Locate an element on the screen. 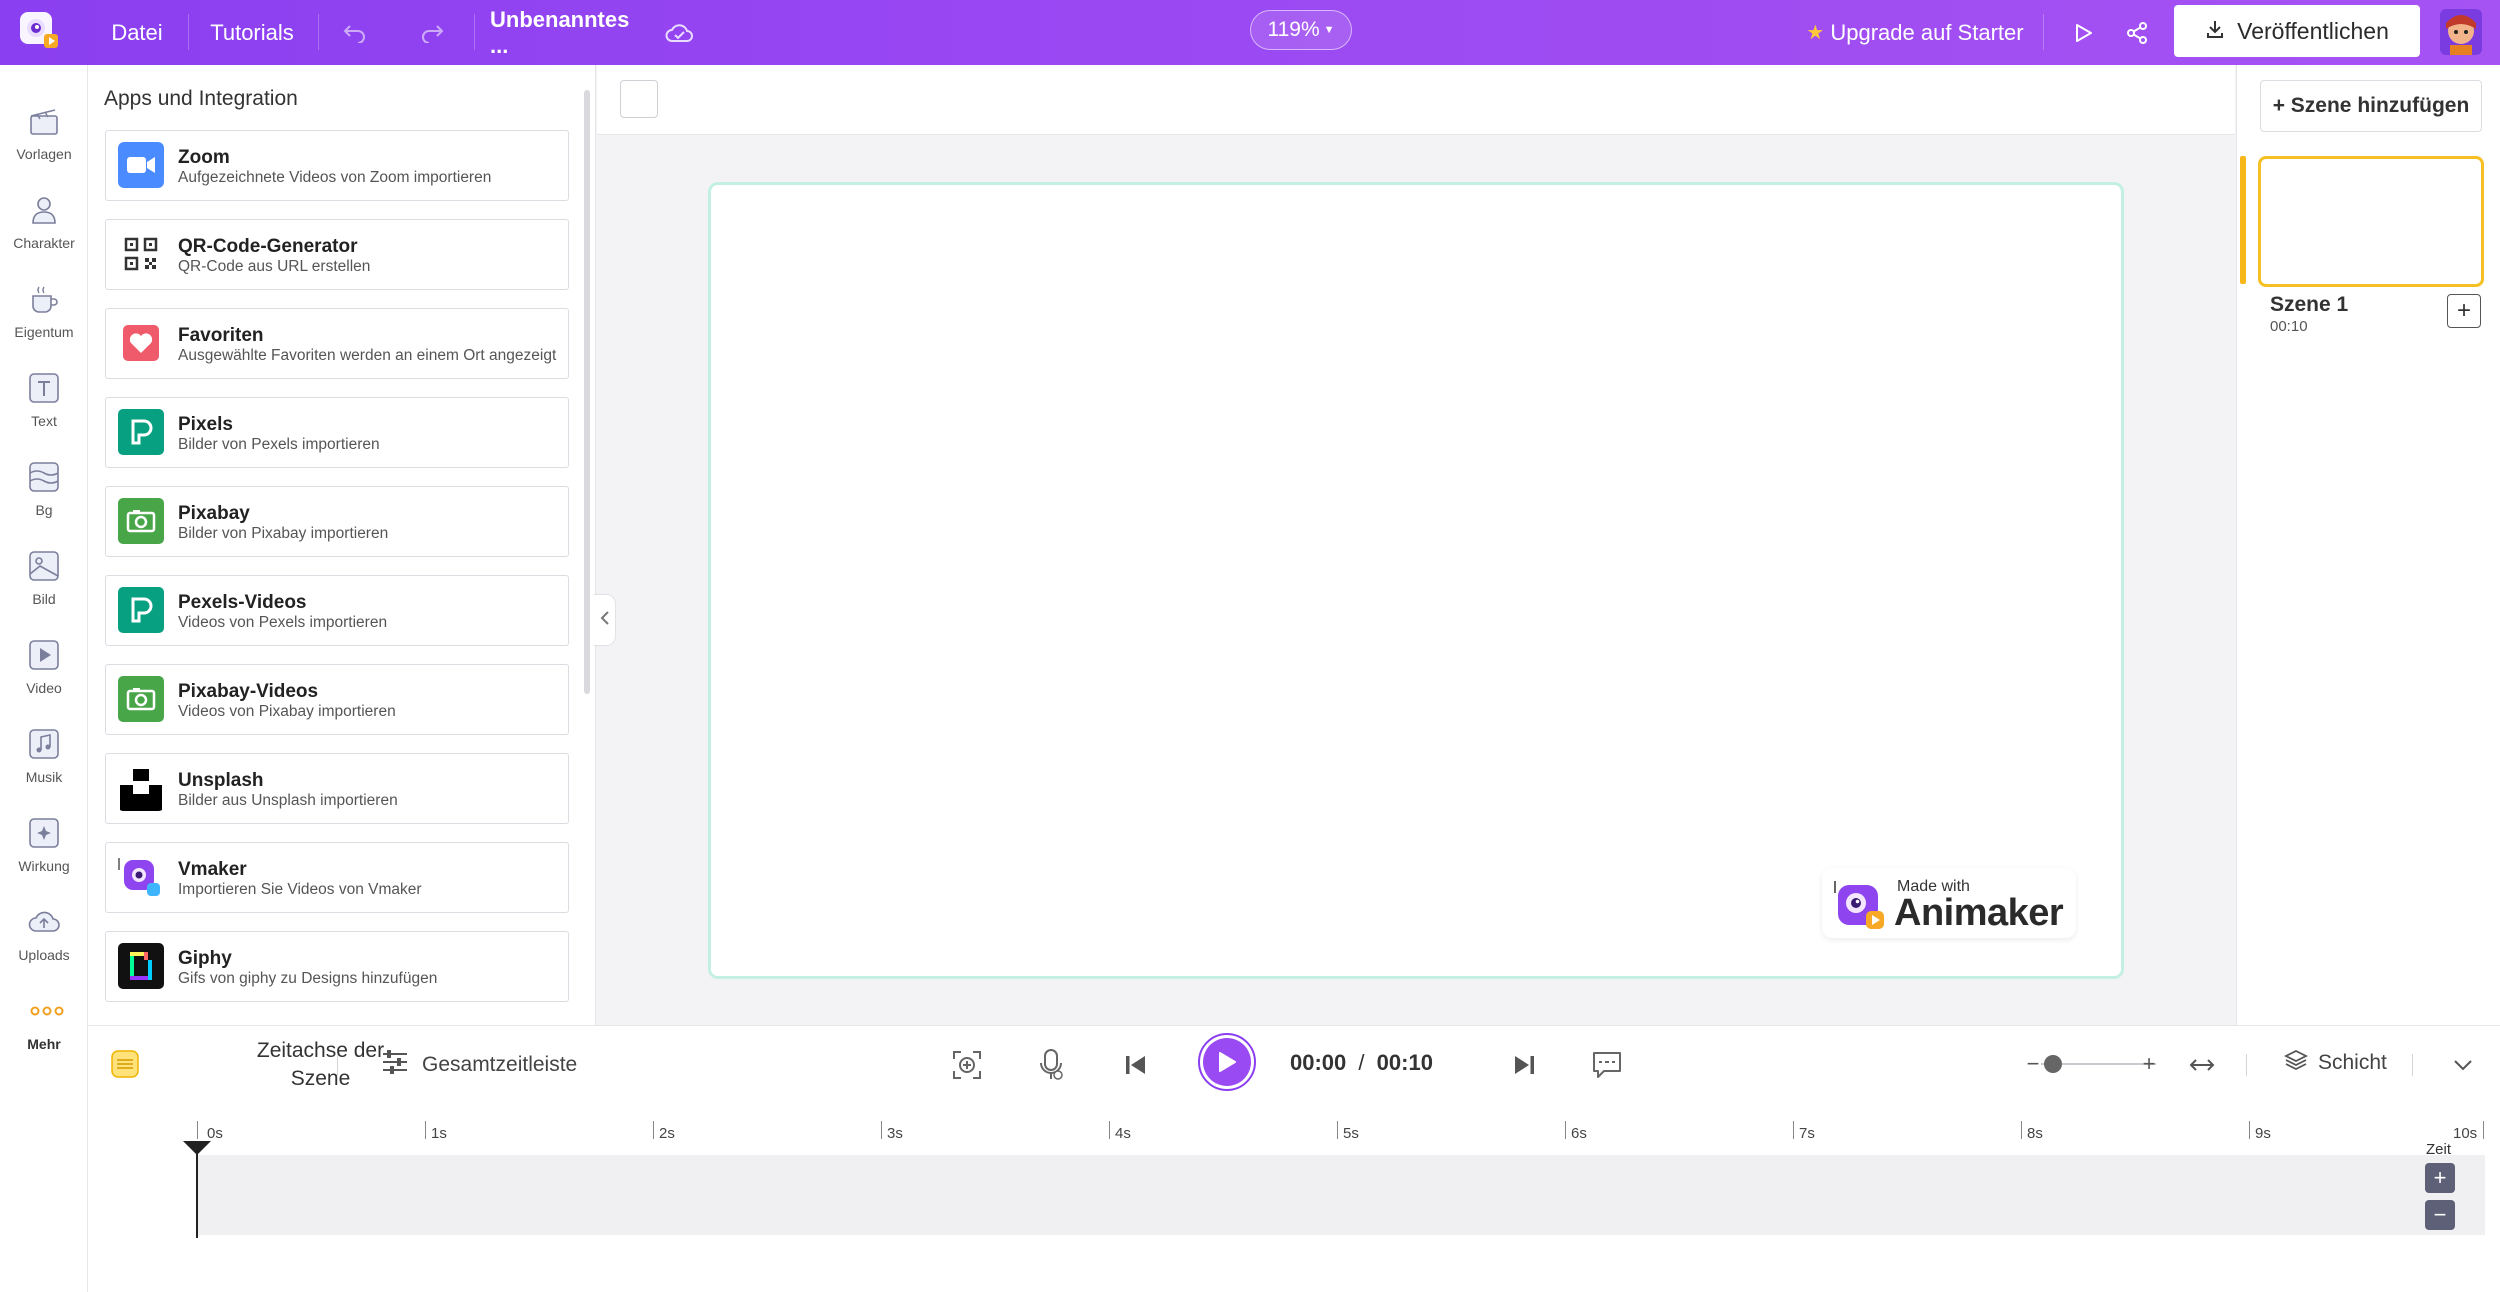 The image size is (2500, 1292). menu-file: Datei is located at coordinates (137, 32).